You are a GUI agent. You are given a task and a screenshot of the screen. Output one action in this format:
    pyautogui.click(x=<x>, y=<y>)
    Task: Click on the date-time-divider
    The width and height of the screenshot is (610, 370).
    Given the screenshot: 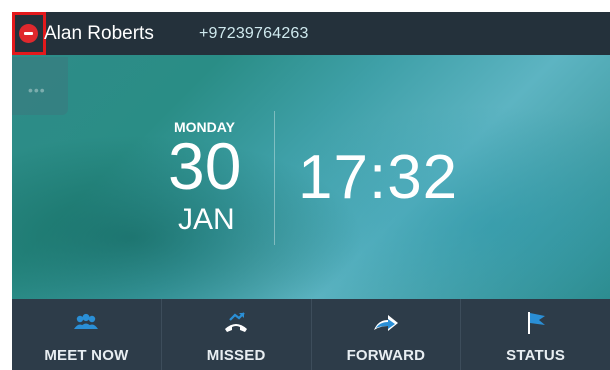 What is the action you would take?
    pyautogui.click(x=274, y=178)
    